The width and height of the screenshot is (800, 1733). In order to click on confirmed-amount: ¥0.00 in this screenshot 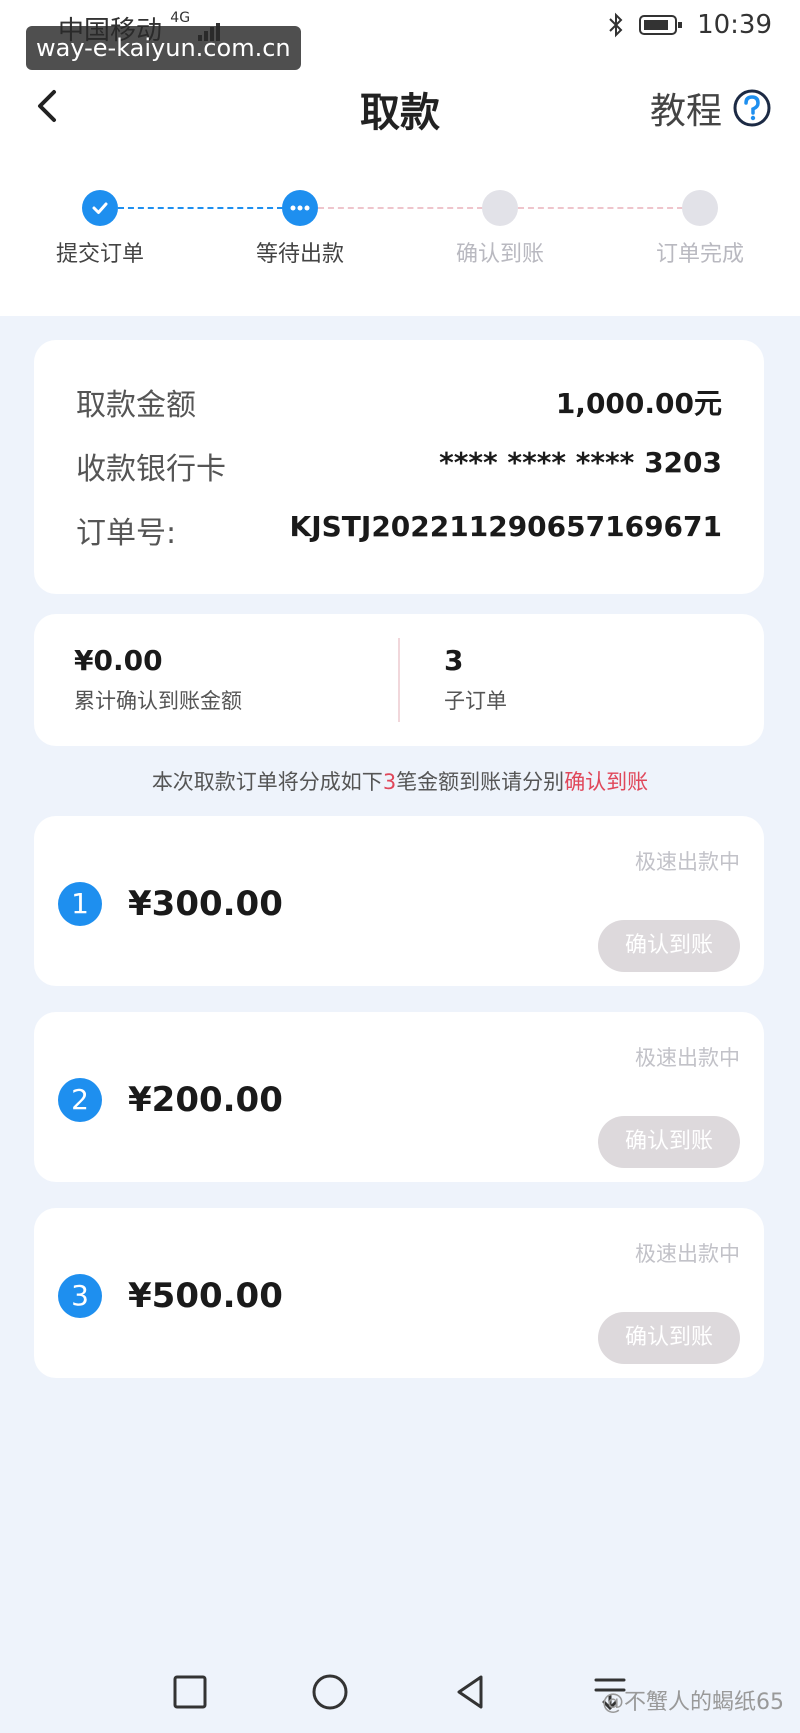, I will do `click(118, 660)`.